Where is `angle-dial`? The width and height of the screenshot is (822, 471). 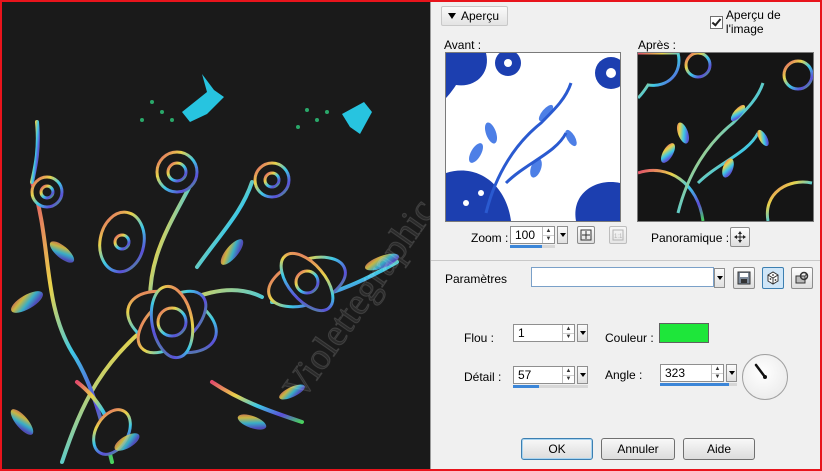 angle-dial is located at coordinates (765, 377).